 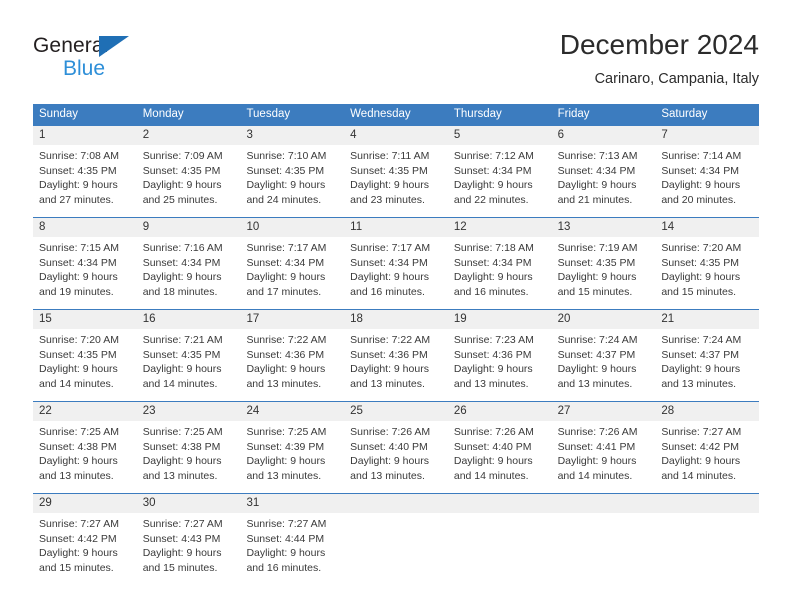 What do you see at coordinates (396, 549) in the screenshot?
I see `day-cell-empty` at bounding box center [396, 549].